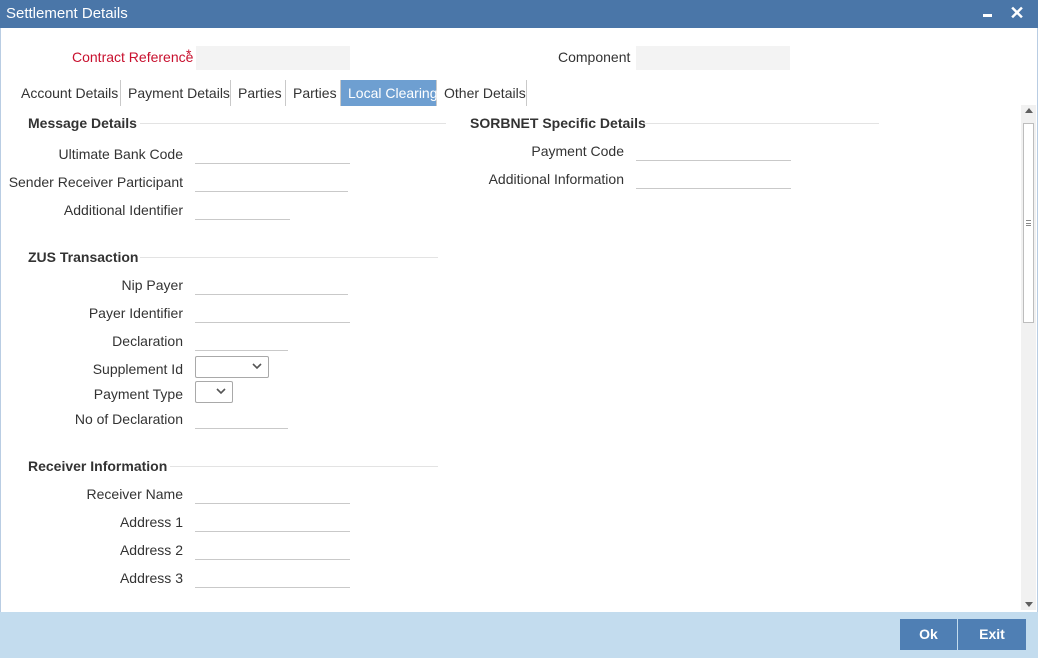 This screenshot has height=658, width=1038. What do you see at coordinates (176, 93) in the screenshot?
I see `tab-payment-details: Payment Details` at bounding box center [176, 93].